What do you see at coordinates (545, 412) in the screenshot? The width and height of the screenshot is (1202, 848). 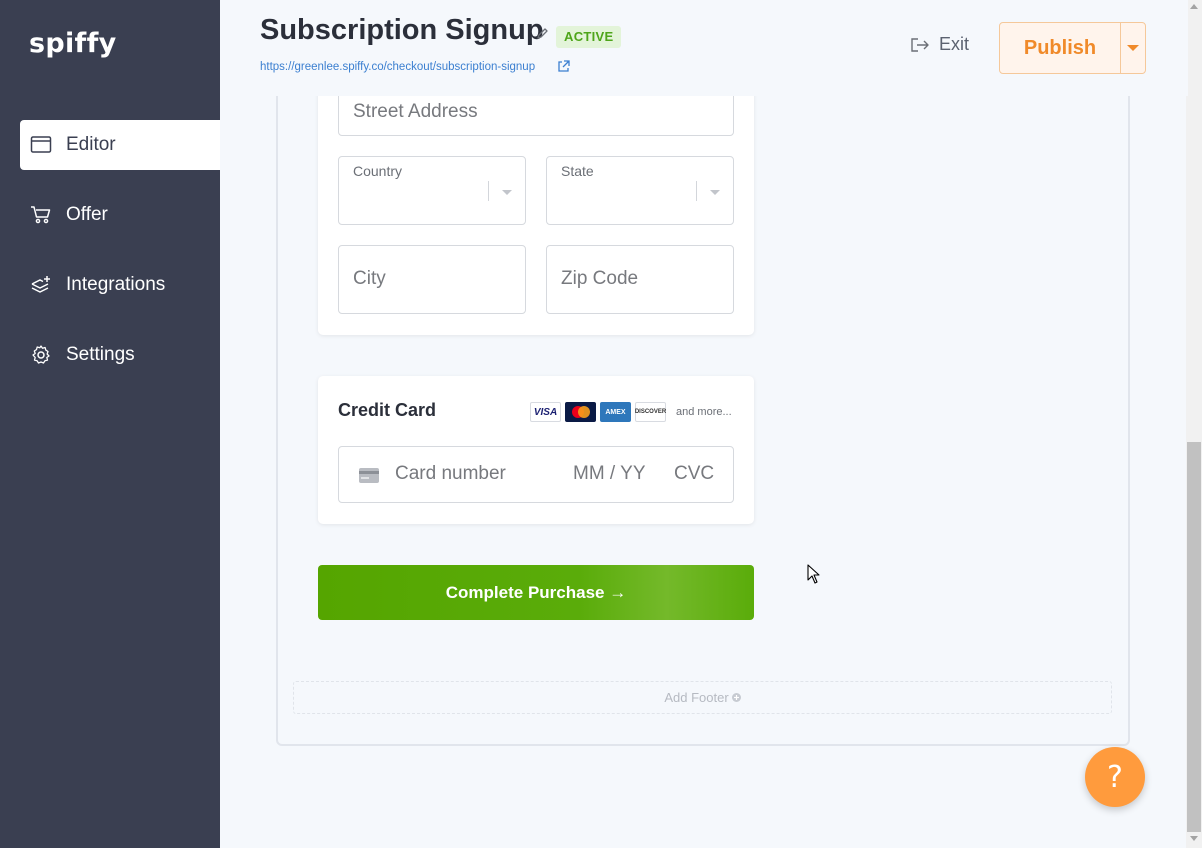 I see `visa-icon: VISA` at bounding box center [545, 412].